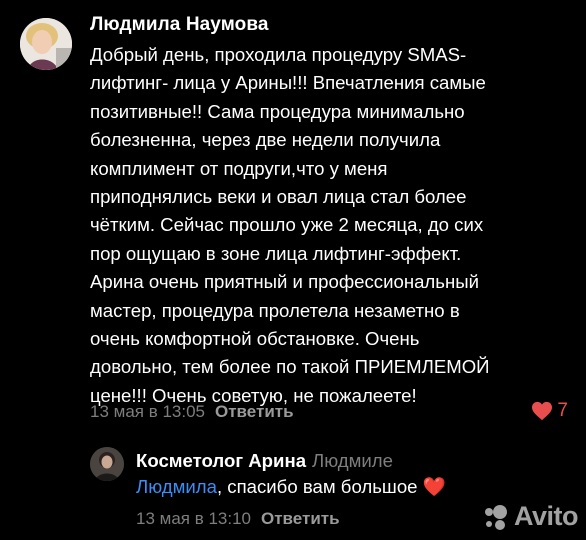 The width and height of the screenshot is (586, 540). I want to click on reply-date: 13 мая в 13:10, so click(193, 518).